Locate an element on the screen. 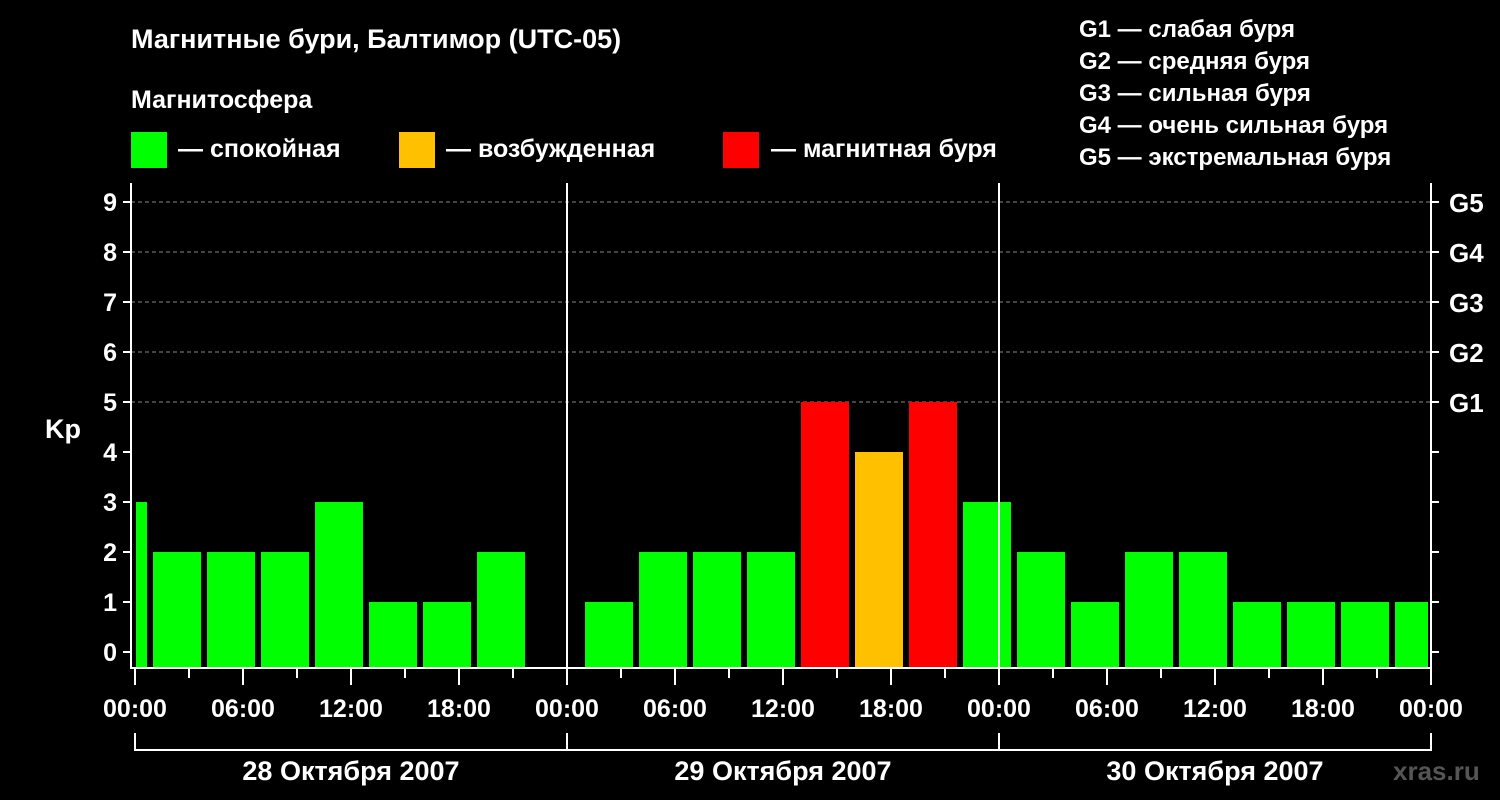 This screenshot has width=1500, height=800. y-tick-label: 1 is located at coordinates (110, 603).